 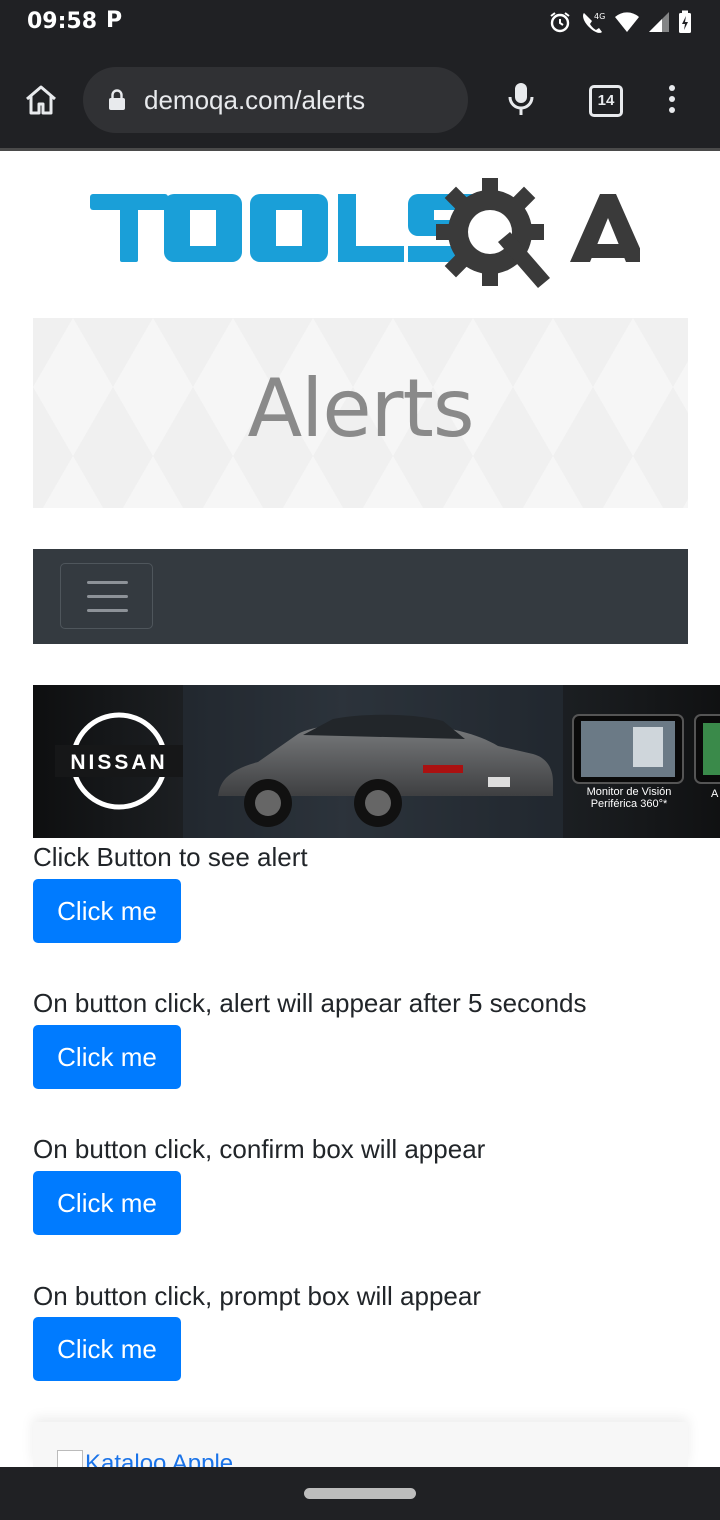 I want to click on confirm-label: On button click, confirm box will appear, so click(x=259, y=1149).